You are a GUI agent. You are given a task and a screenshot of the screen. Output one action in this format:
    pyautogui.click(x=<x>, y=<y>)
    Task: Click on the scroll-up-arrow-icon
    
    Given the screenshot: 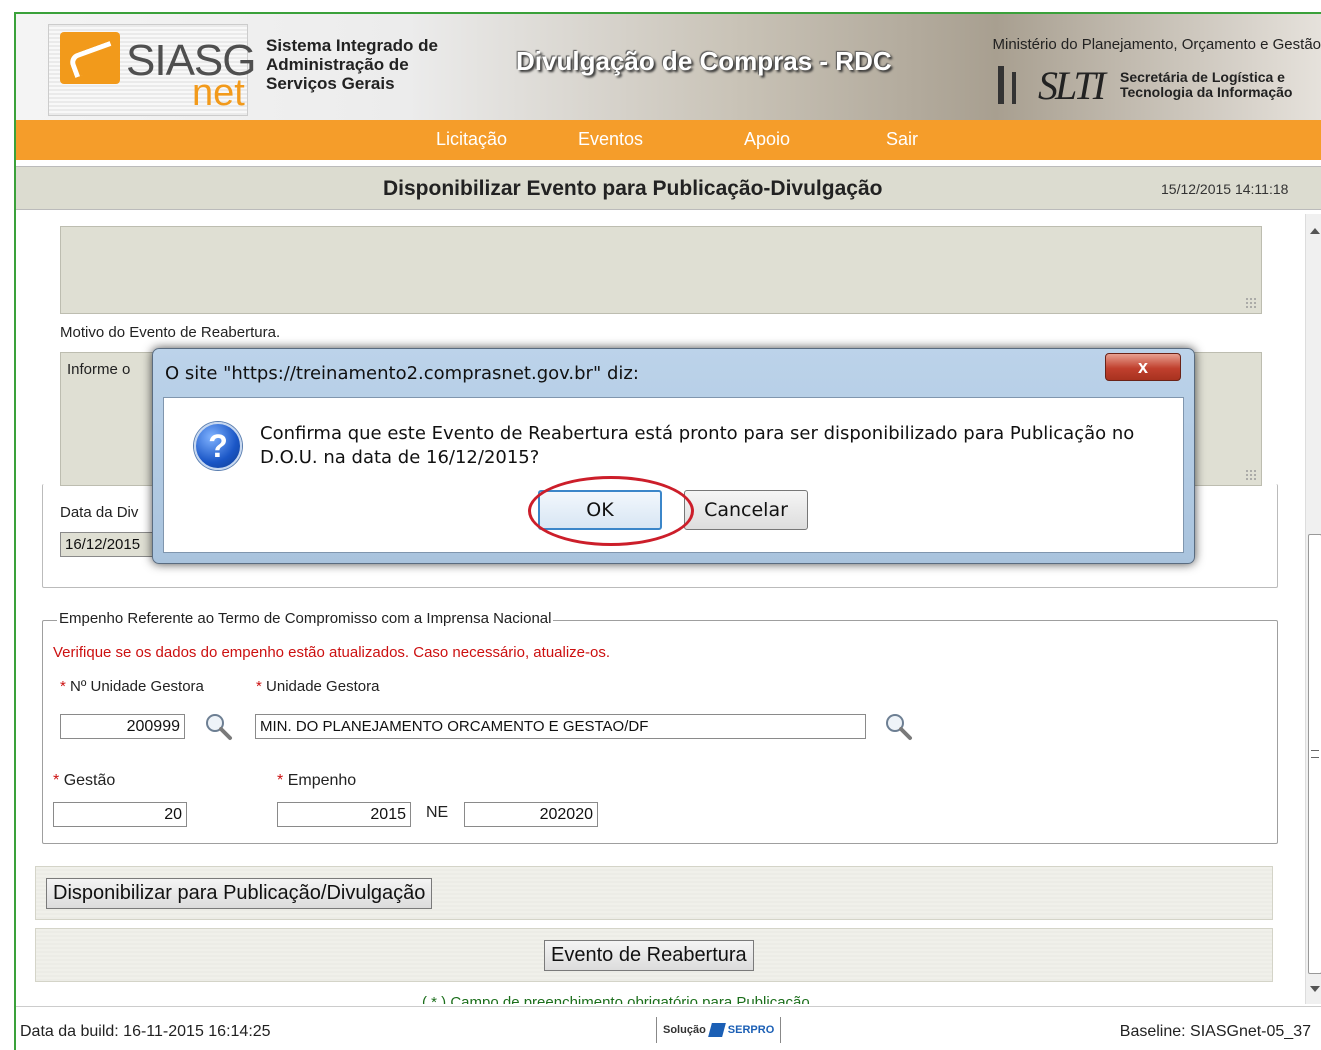 What is the action you would take?
    pyautogui.click(x=1315, y=231)
    